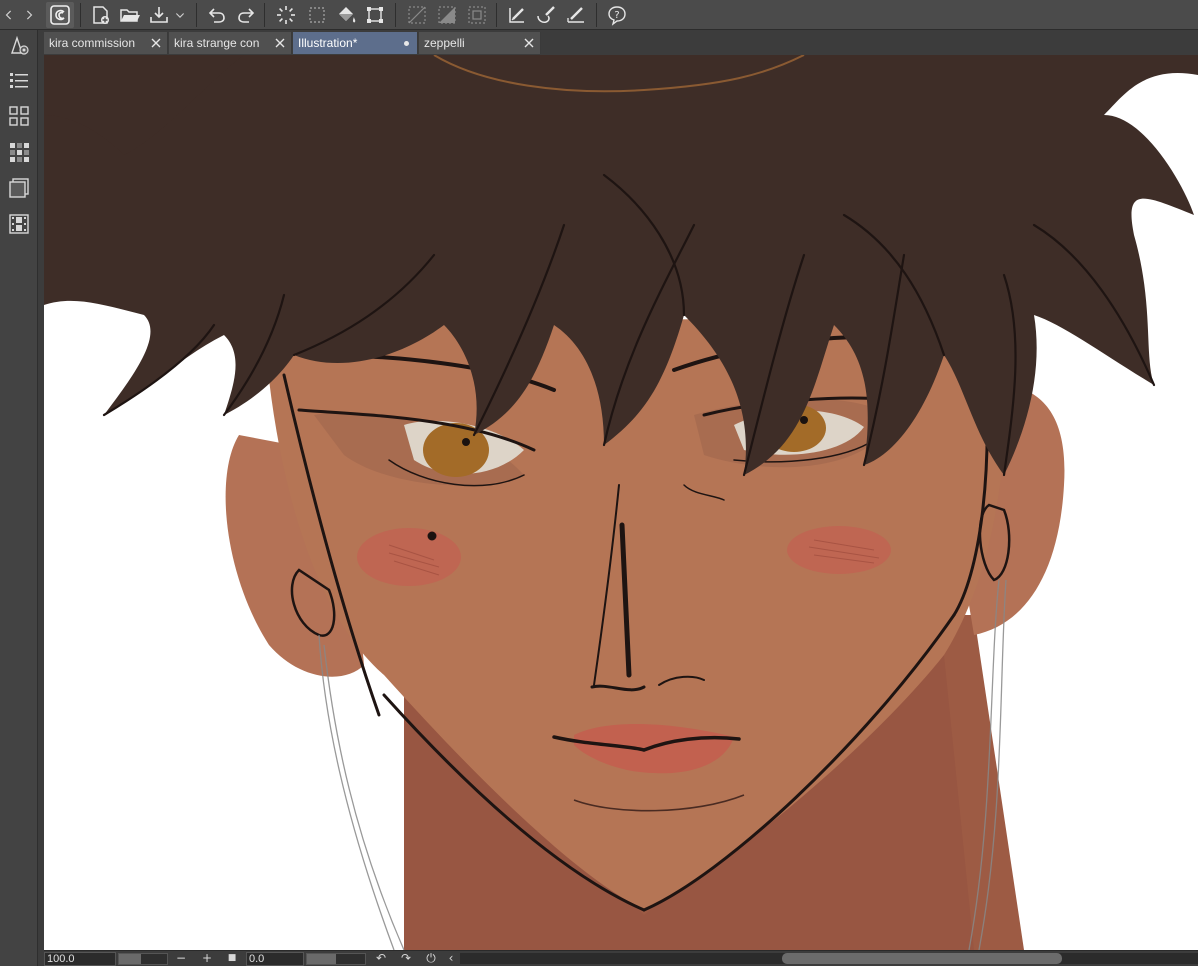 The image size is (1198, 966). Describe the element at coordinates (207, 958) in the screenshot. I see `zoom-in-button: +` at that location.